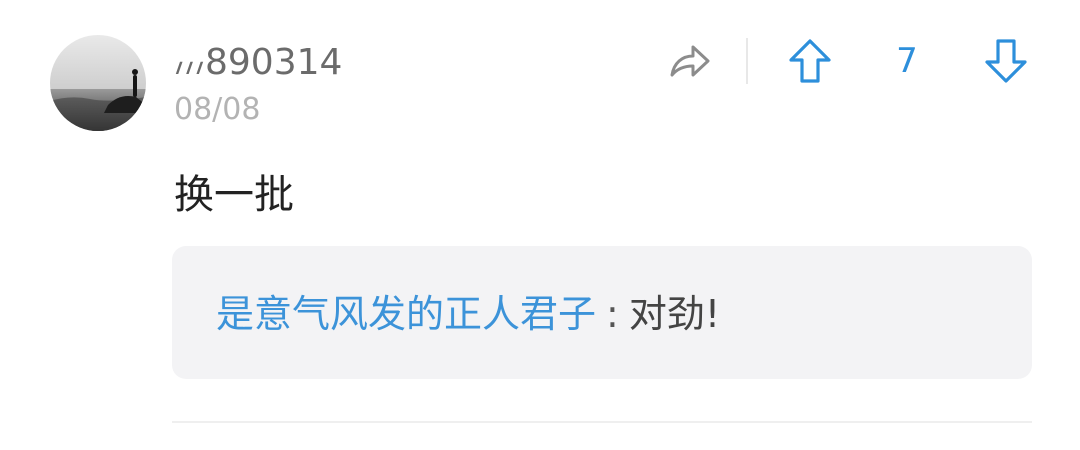 This screenshot has width=1080, height=450. I want to click on upvote-arrow-icon, so click(810, 61).